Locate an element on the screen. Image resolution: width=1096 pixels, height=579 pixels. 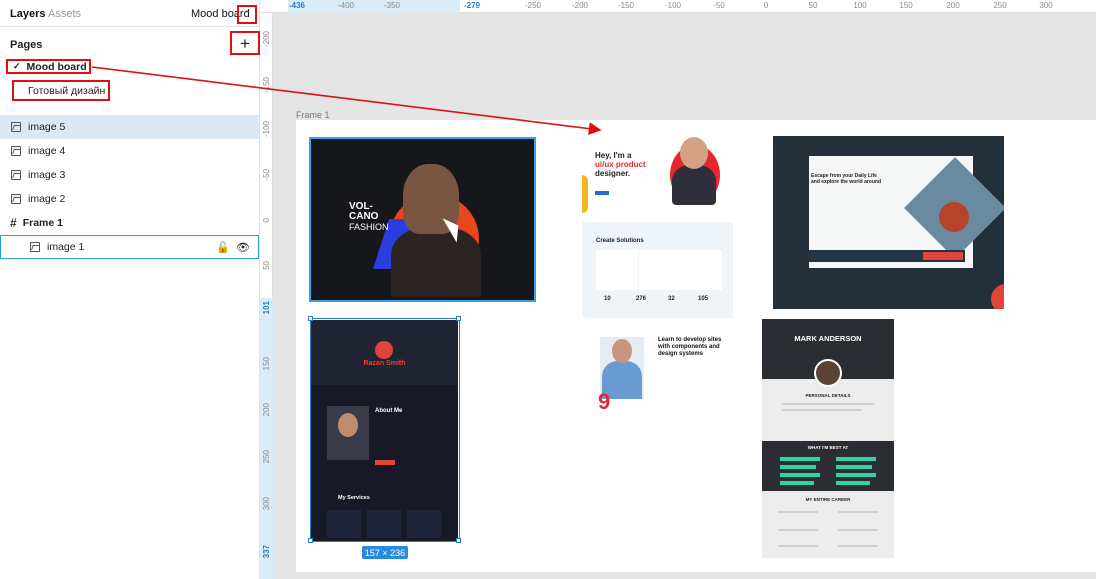
thumb-button is located at coordinates (943, 256).